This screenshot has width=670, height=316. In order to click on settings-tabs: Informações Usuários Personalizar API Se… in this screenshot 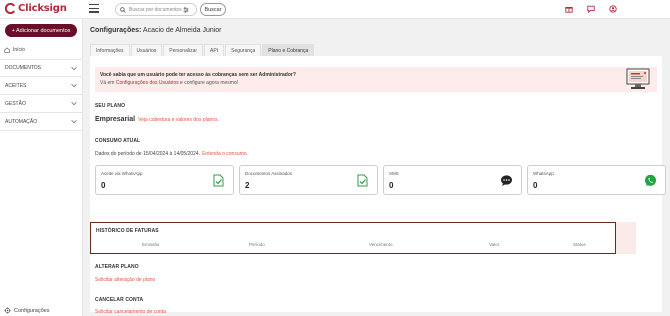, I will do `click(202, 50)`.